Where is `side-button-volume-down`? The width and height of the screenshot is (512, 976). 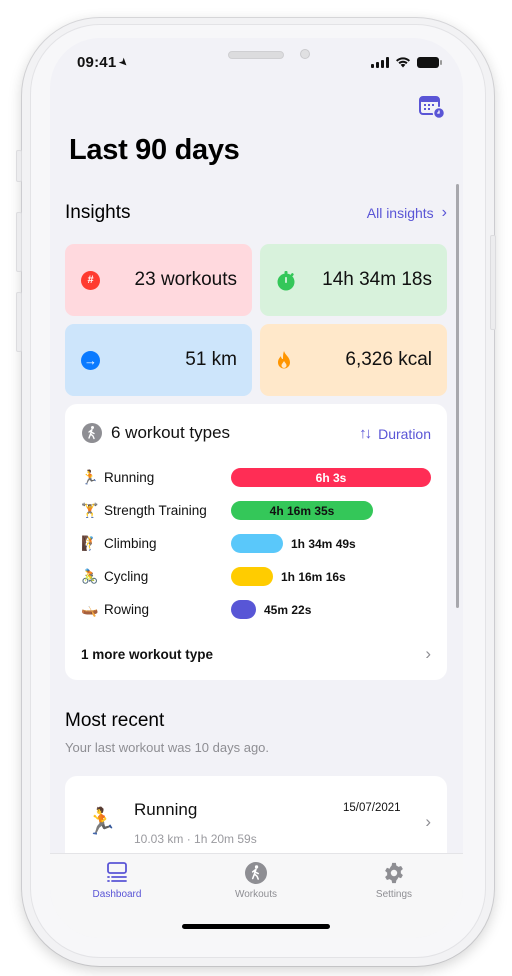
side-button-volume-down is located at coordinates (19, 322).